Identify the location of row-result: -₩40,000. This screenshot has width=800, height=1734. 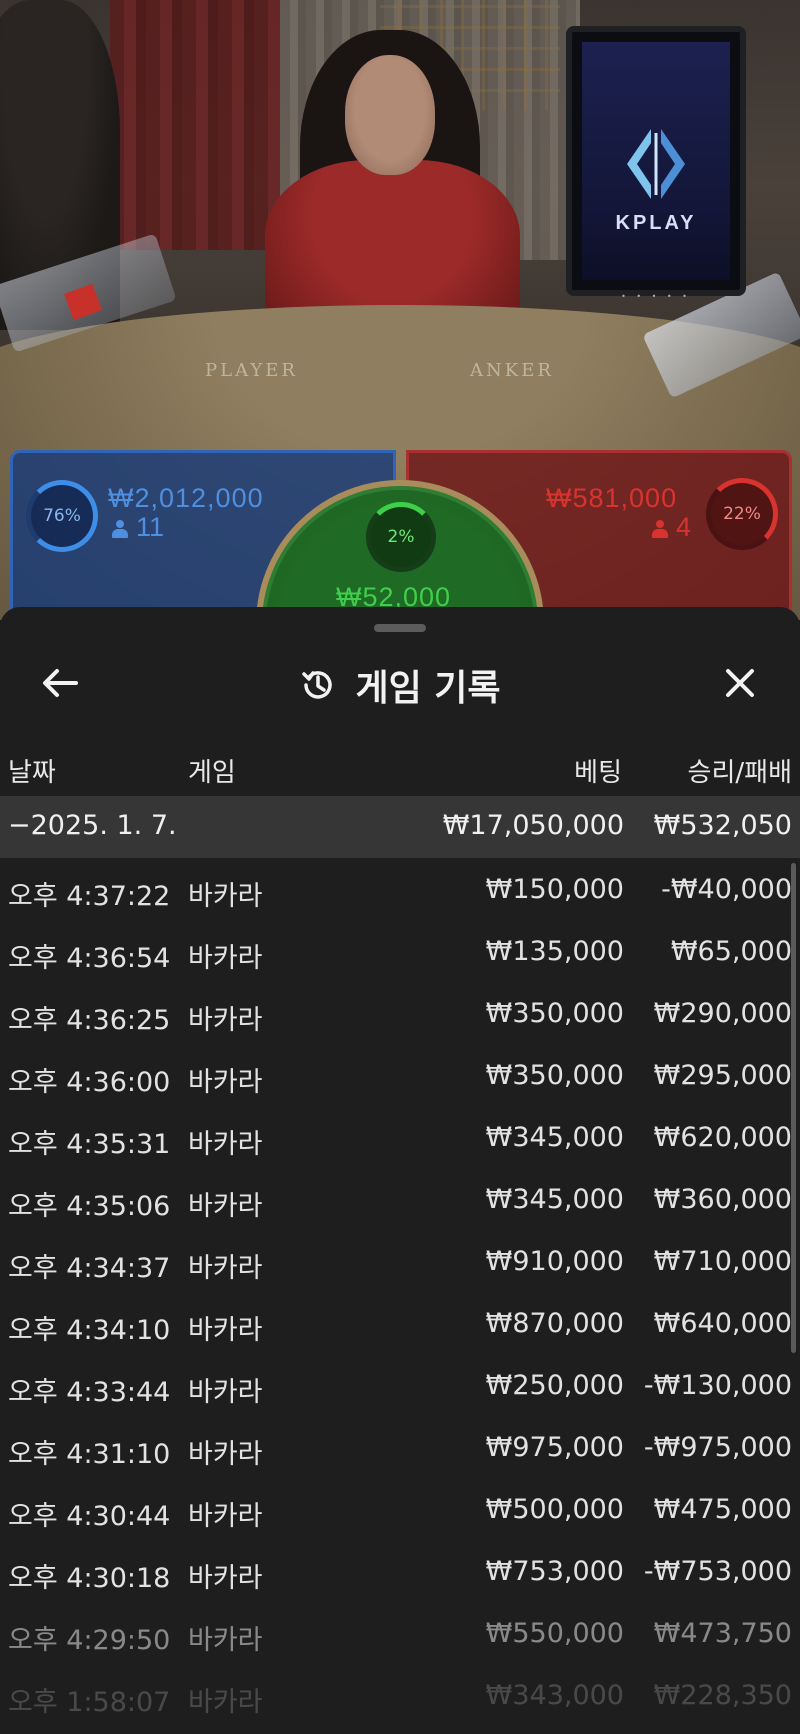
(726, 889).